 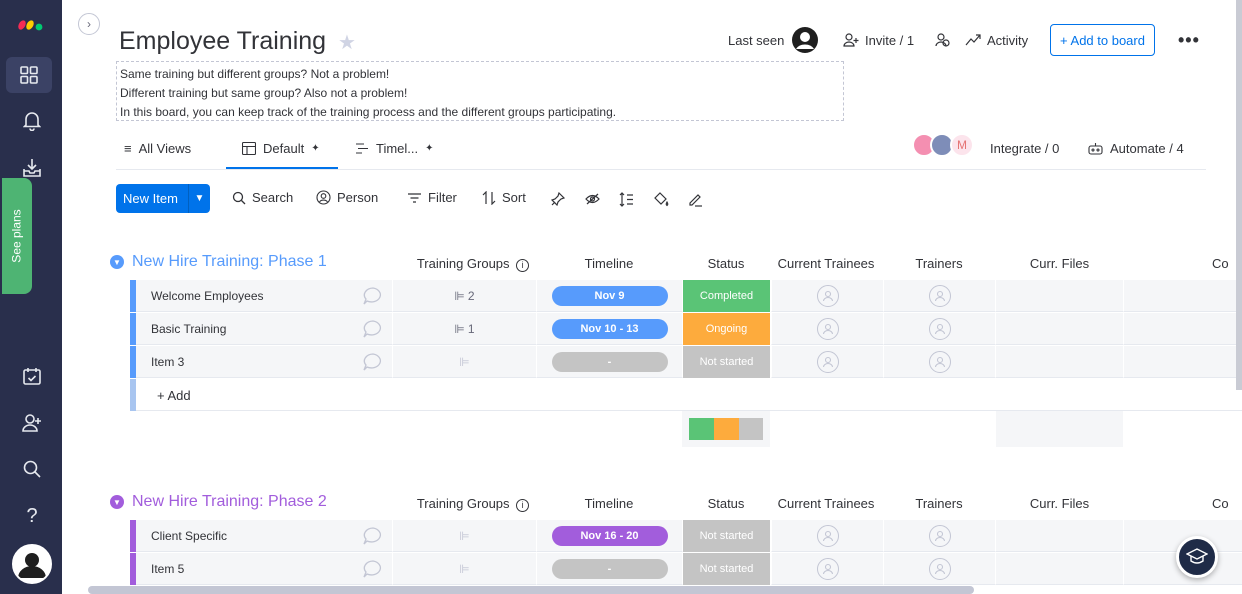 I want to click on row-height-icon, so click(x=626, y=199).